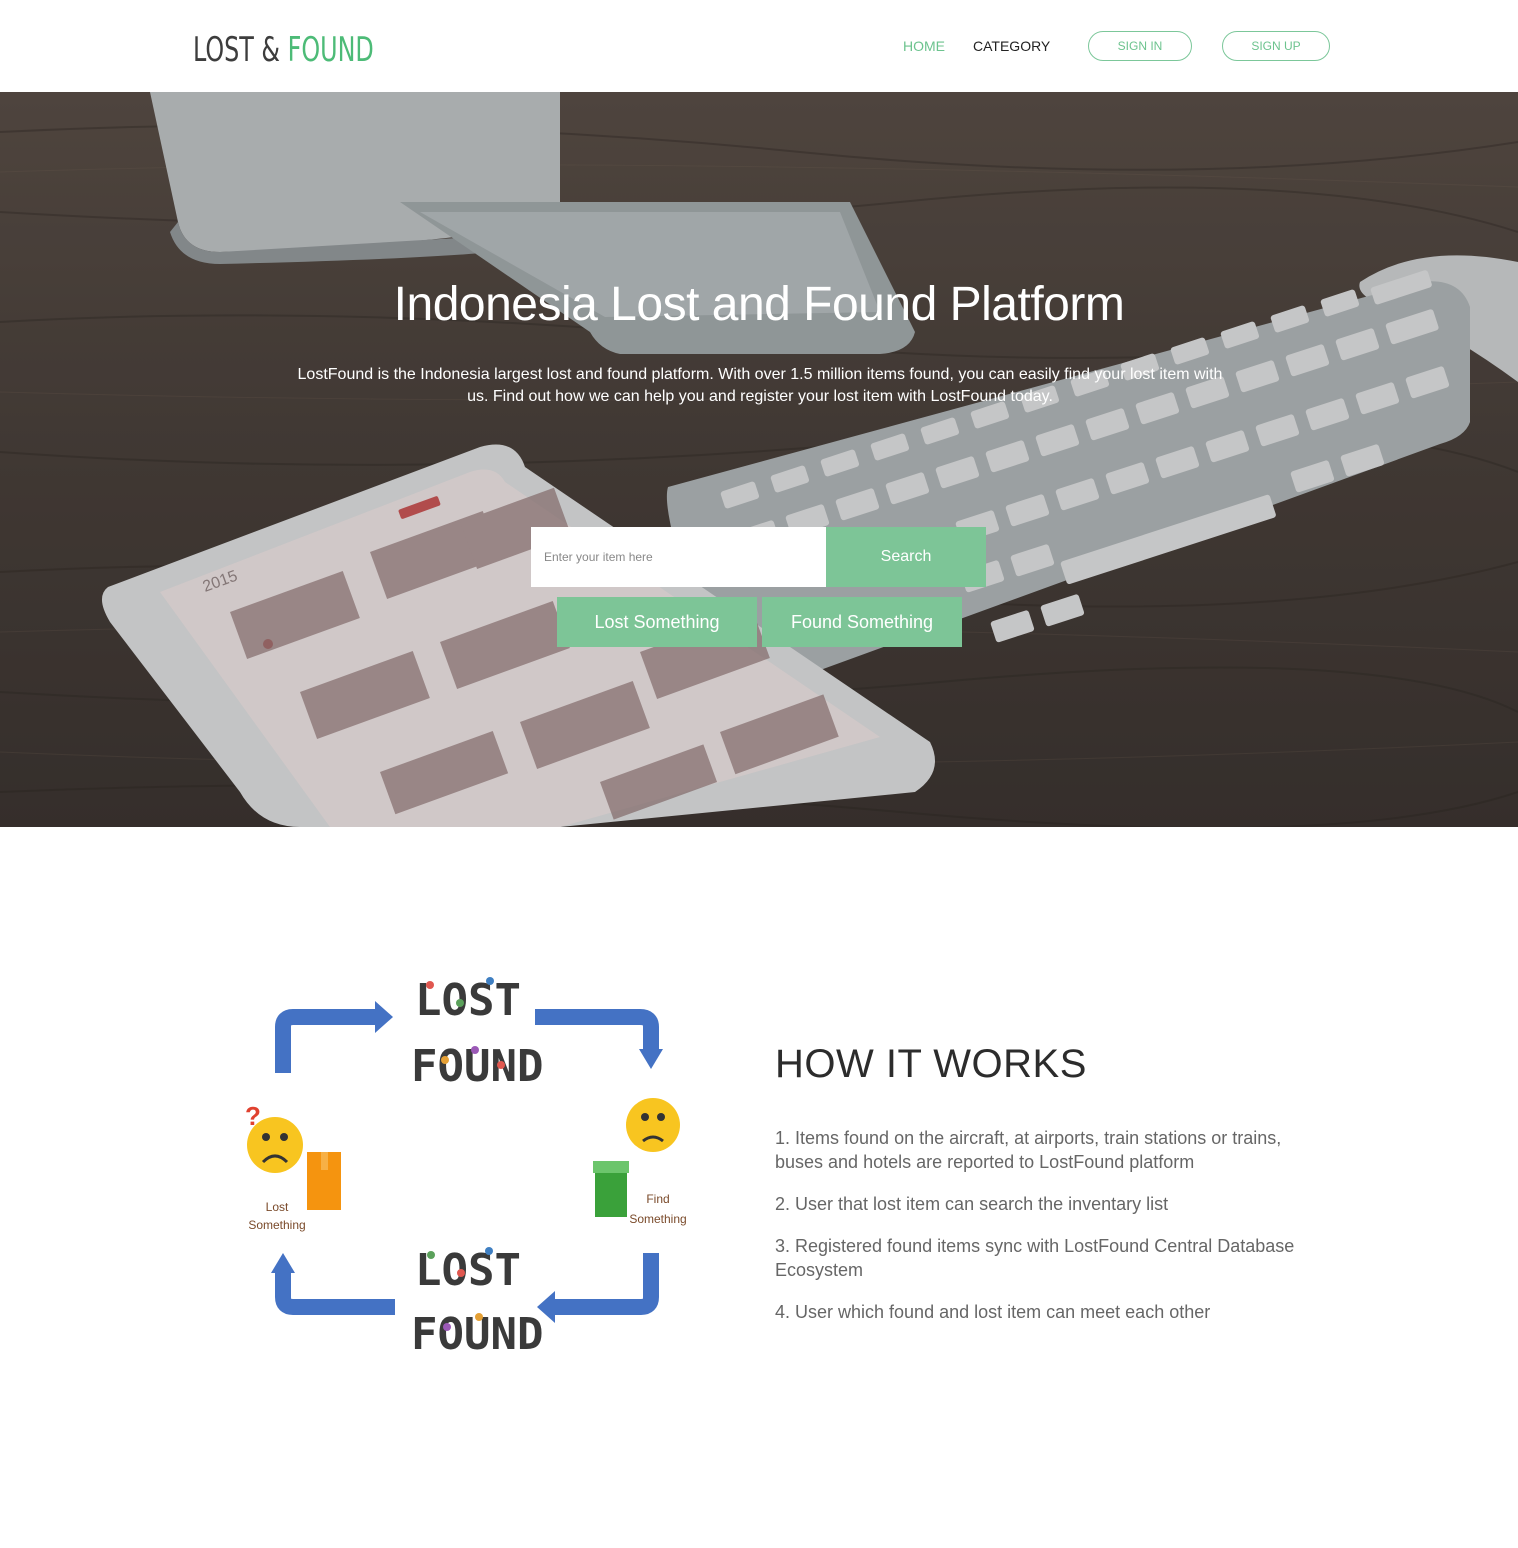 The image size is (1518, 1548). Describe the element at coordinates (606, 1284) in the screenshot. I see `arrow-bottom-right-icon` at that location.